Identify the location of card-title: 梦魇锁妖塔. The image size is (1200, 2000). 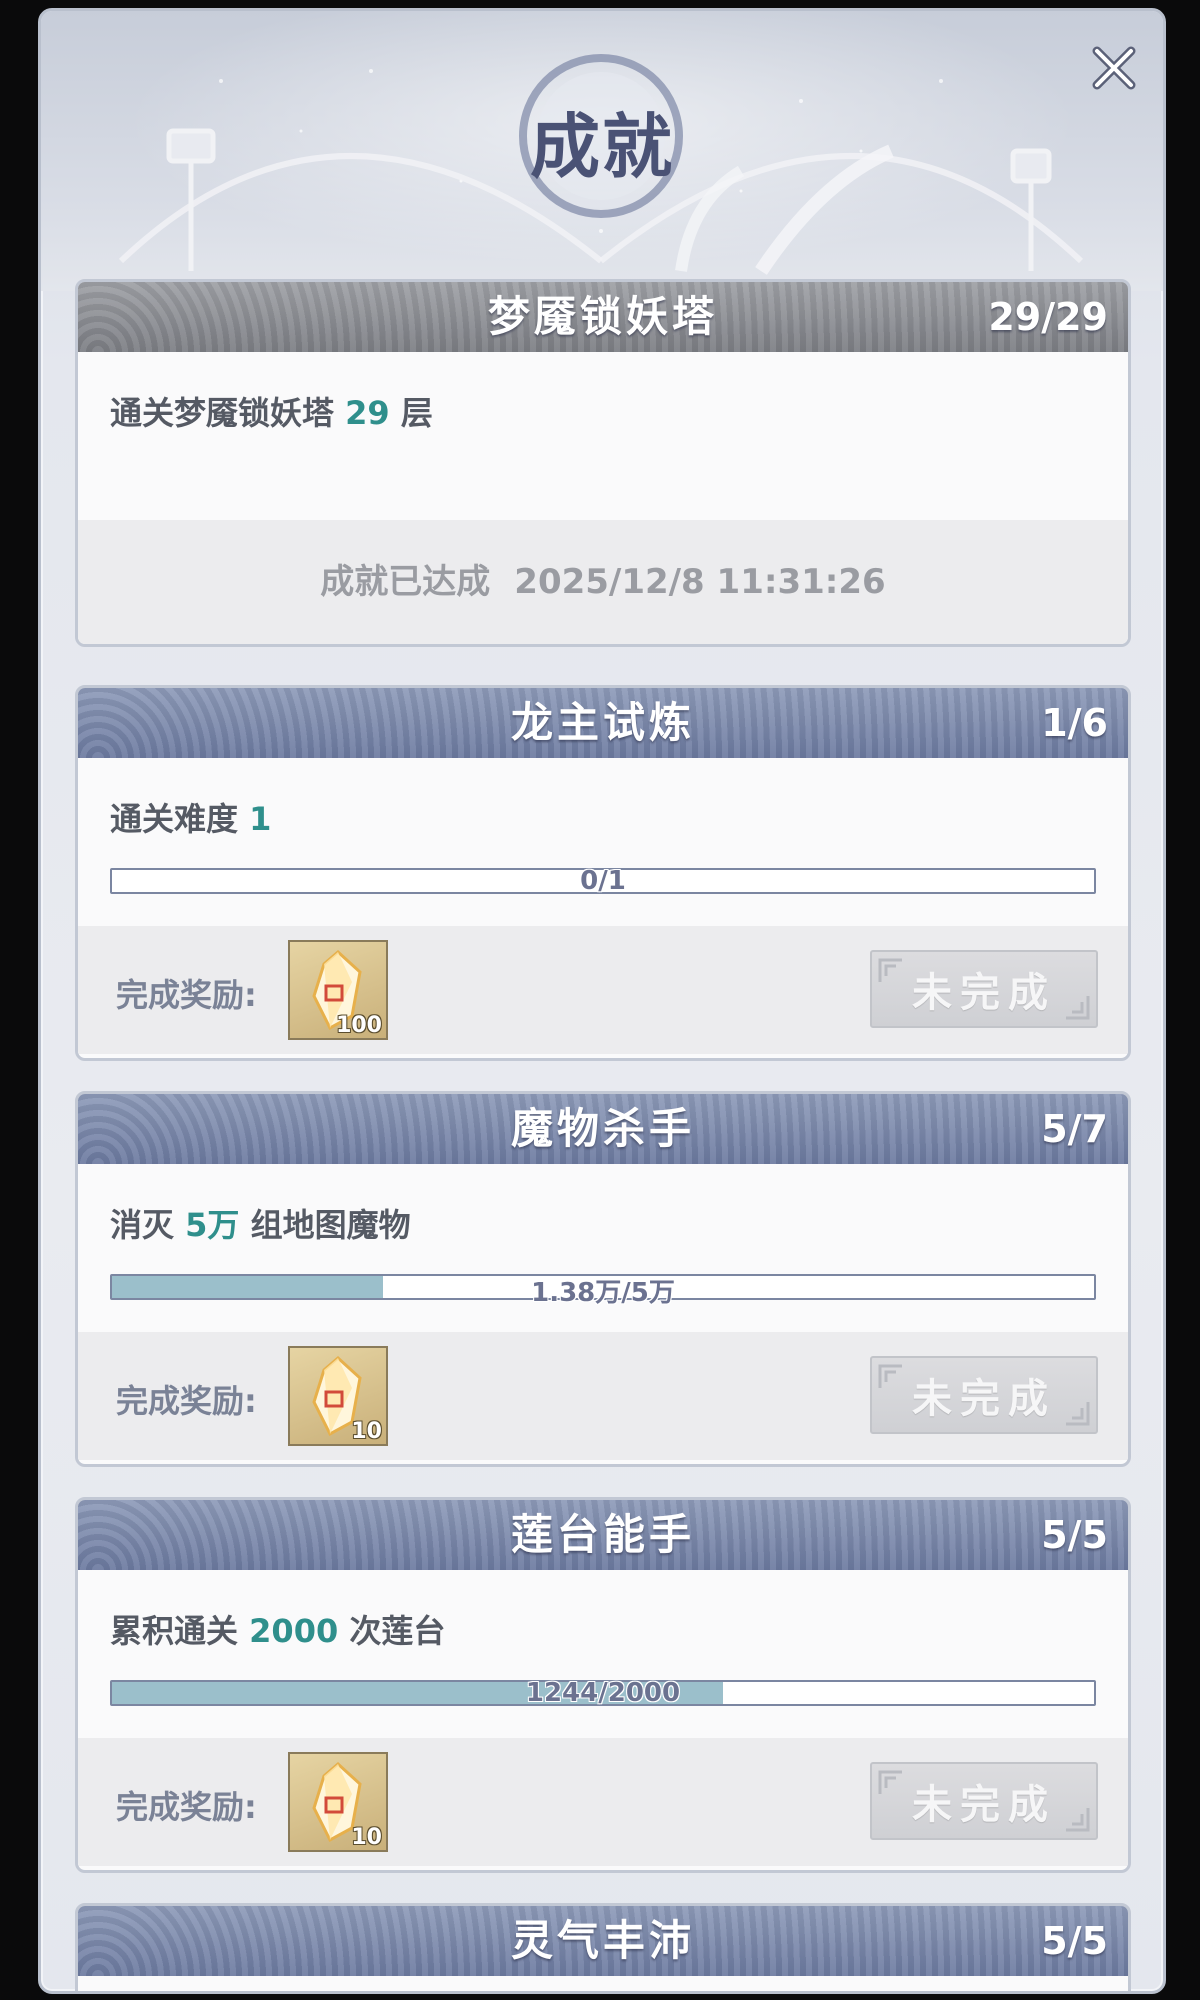
(602, 316).